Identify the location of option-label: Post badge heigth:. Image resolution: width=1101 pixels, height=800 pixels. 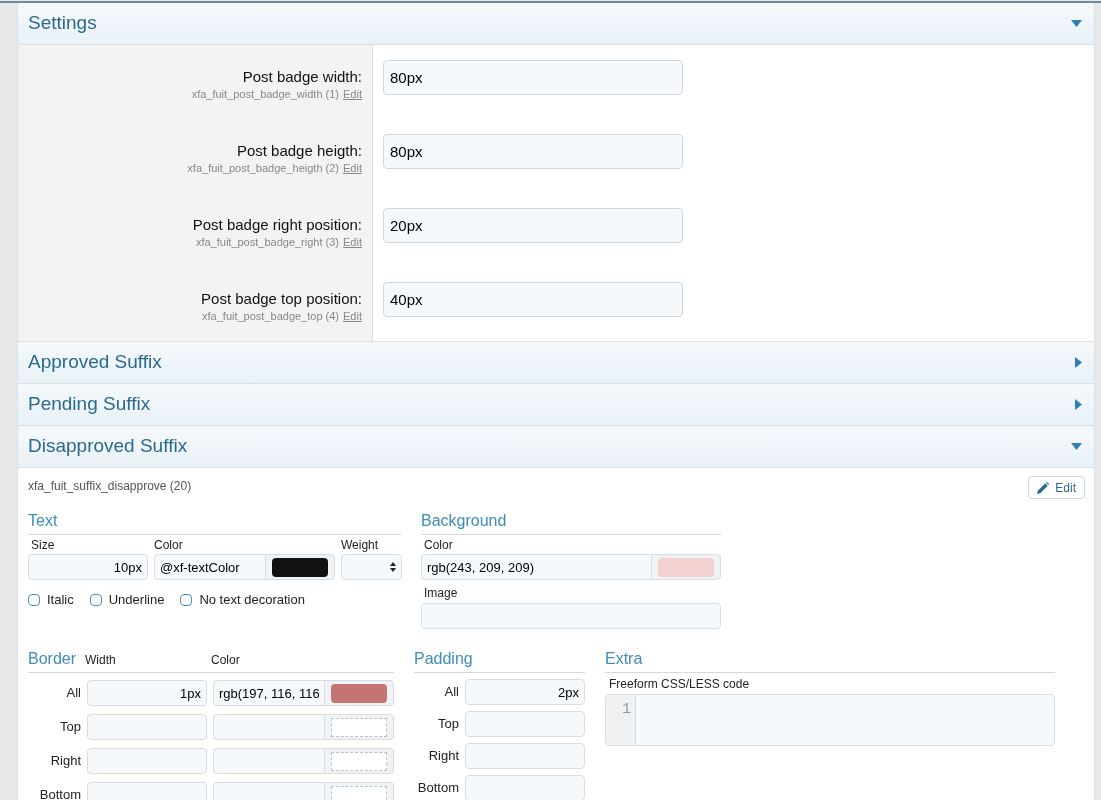
(299, 151).